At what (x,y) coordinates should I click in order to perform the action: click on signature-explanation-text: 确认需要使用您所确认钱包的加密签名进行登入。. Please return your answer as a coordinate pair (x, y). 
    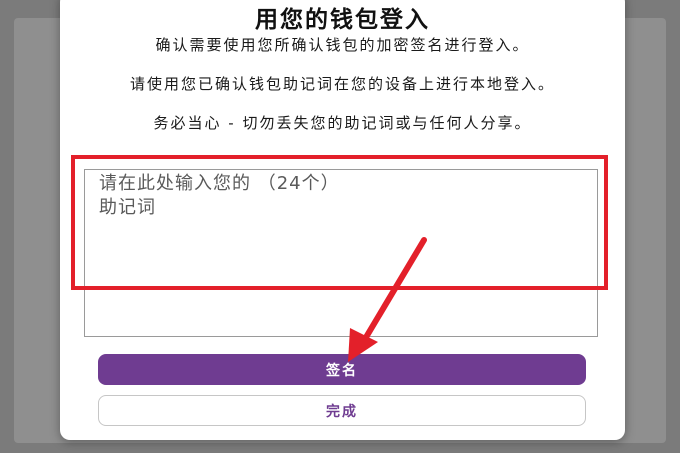
    Looking at the image, I should click on (342, 45).